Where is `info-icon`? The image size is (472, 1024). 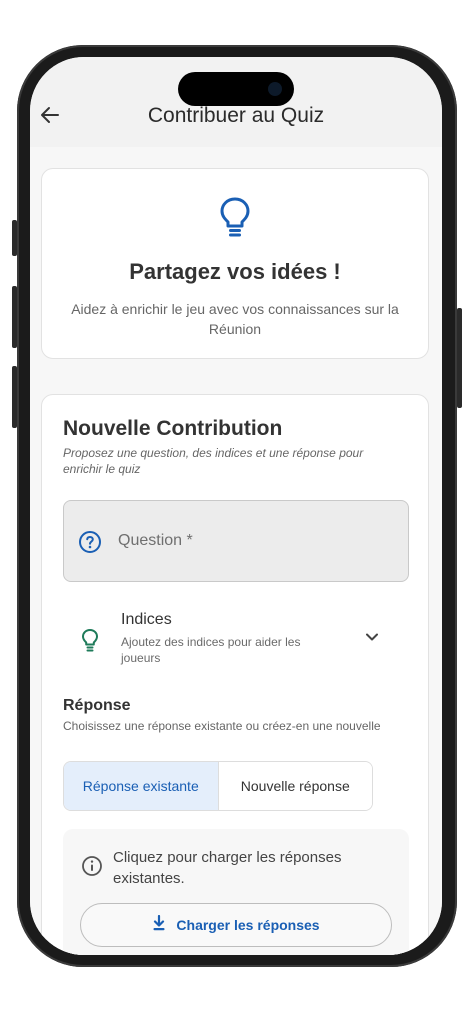 info-icon is located at coordinates (92, 868).